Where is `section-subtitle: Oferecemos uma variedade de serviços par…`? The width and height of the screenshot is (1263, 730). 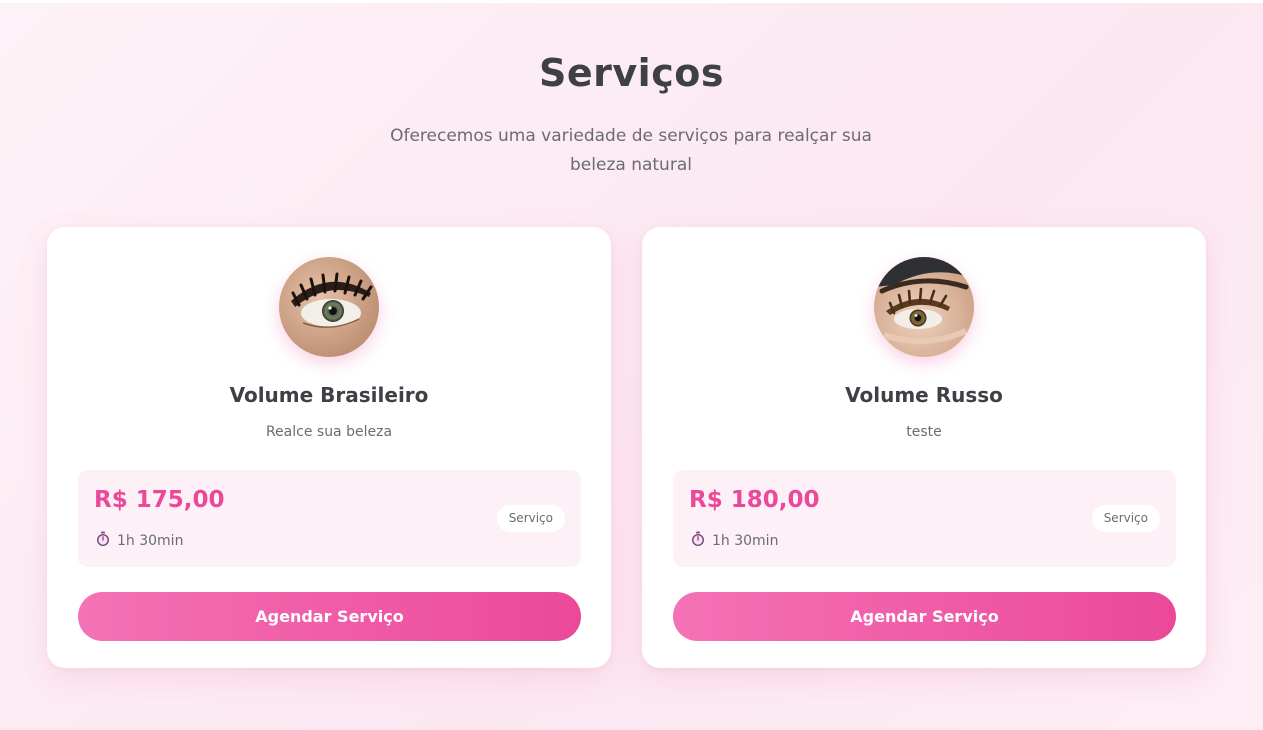
section-subtitle: Oferecemos uma variedade de serviços par… is located at coordinates (631, 150).